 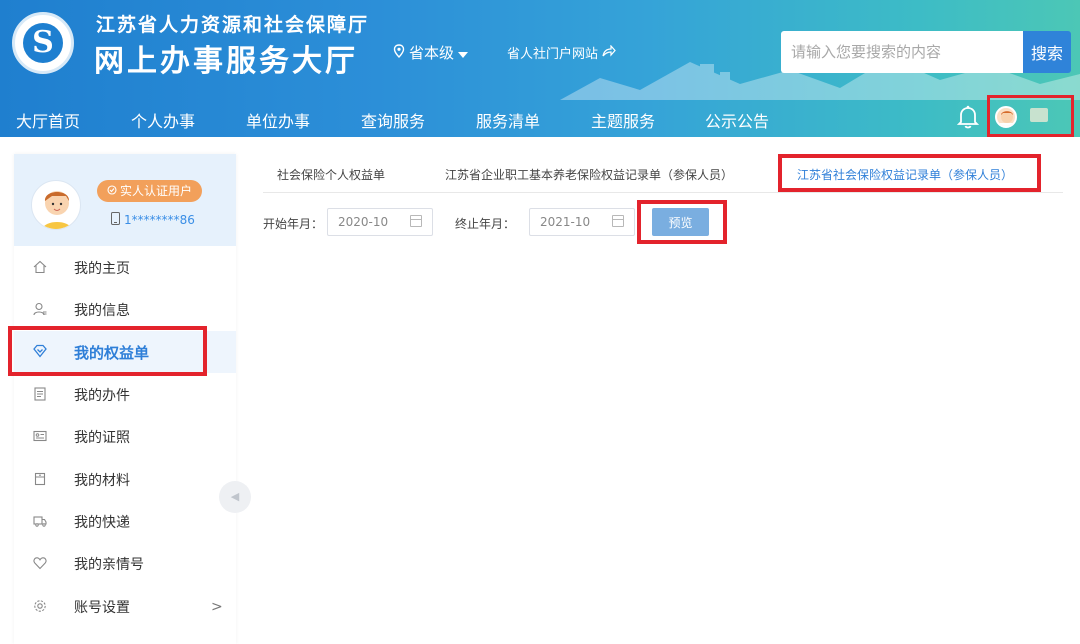 I want to click on phone-icon, so click(x=115, y=220).